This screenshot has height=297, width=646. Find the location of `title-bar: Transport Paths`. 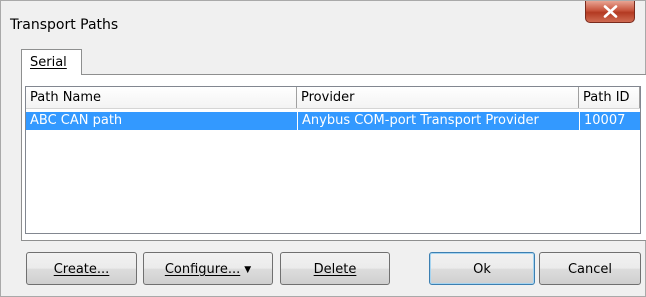

title-bar: Transport Paths is located at coordinates (323, 20).